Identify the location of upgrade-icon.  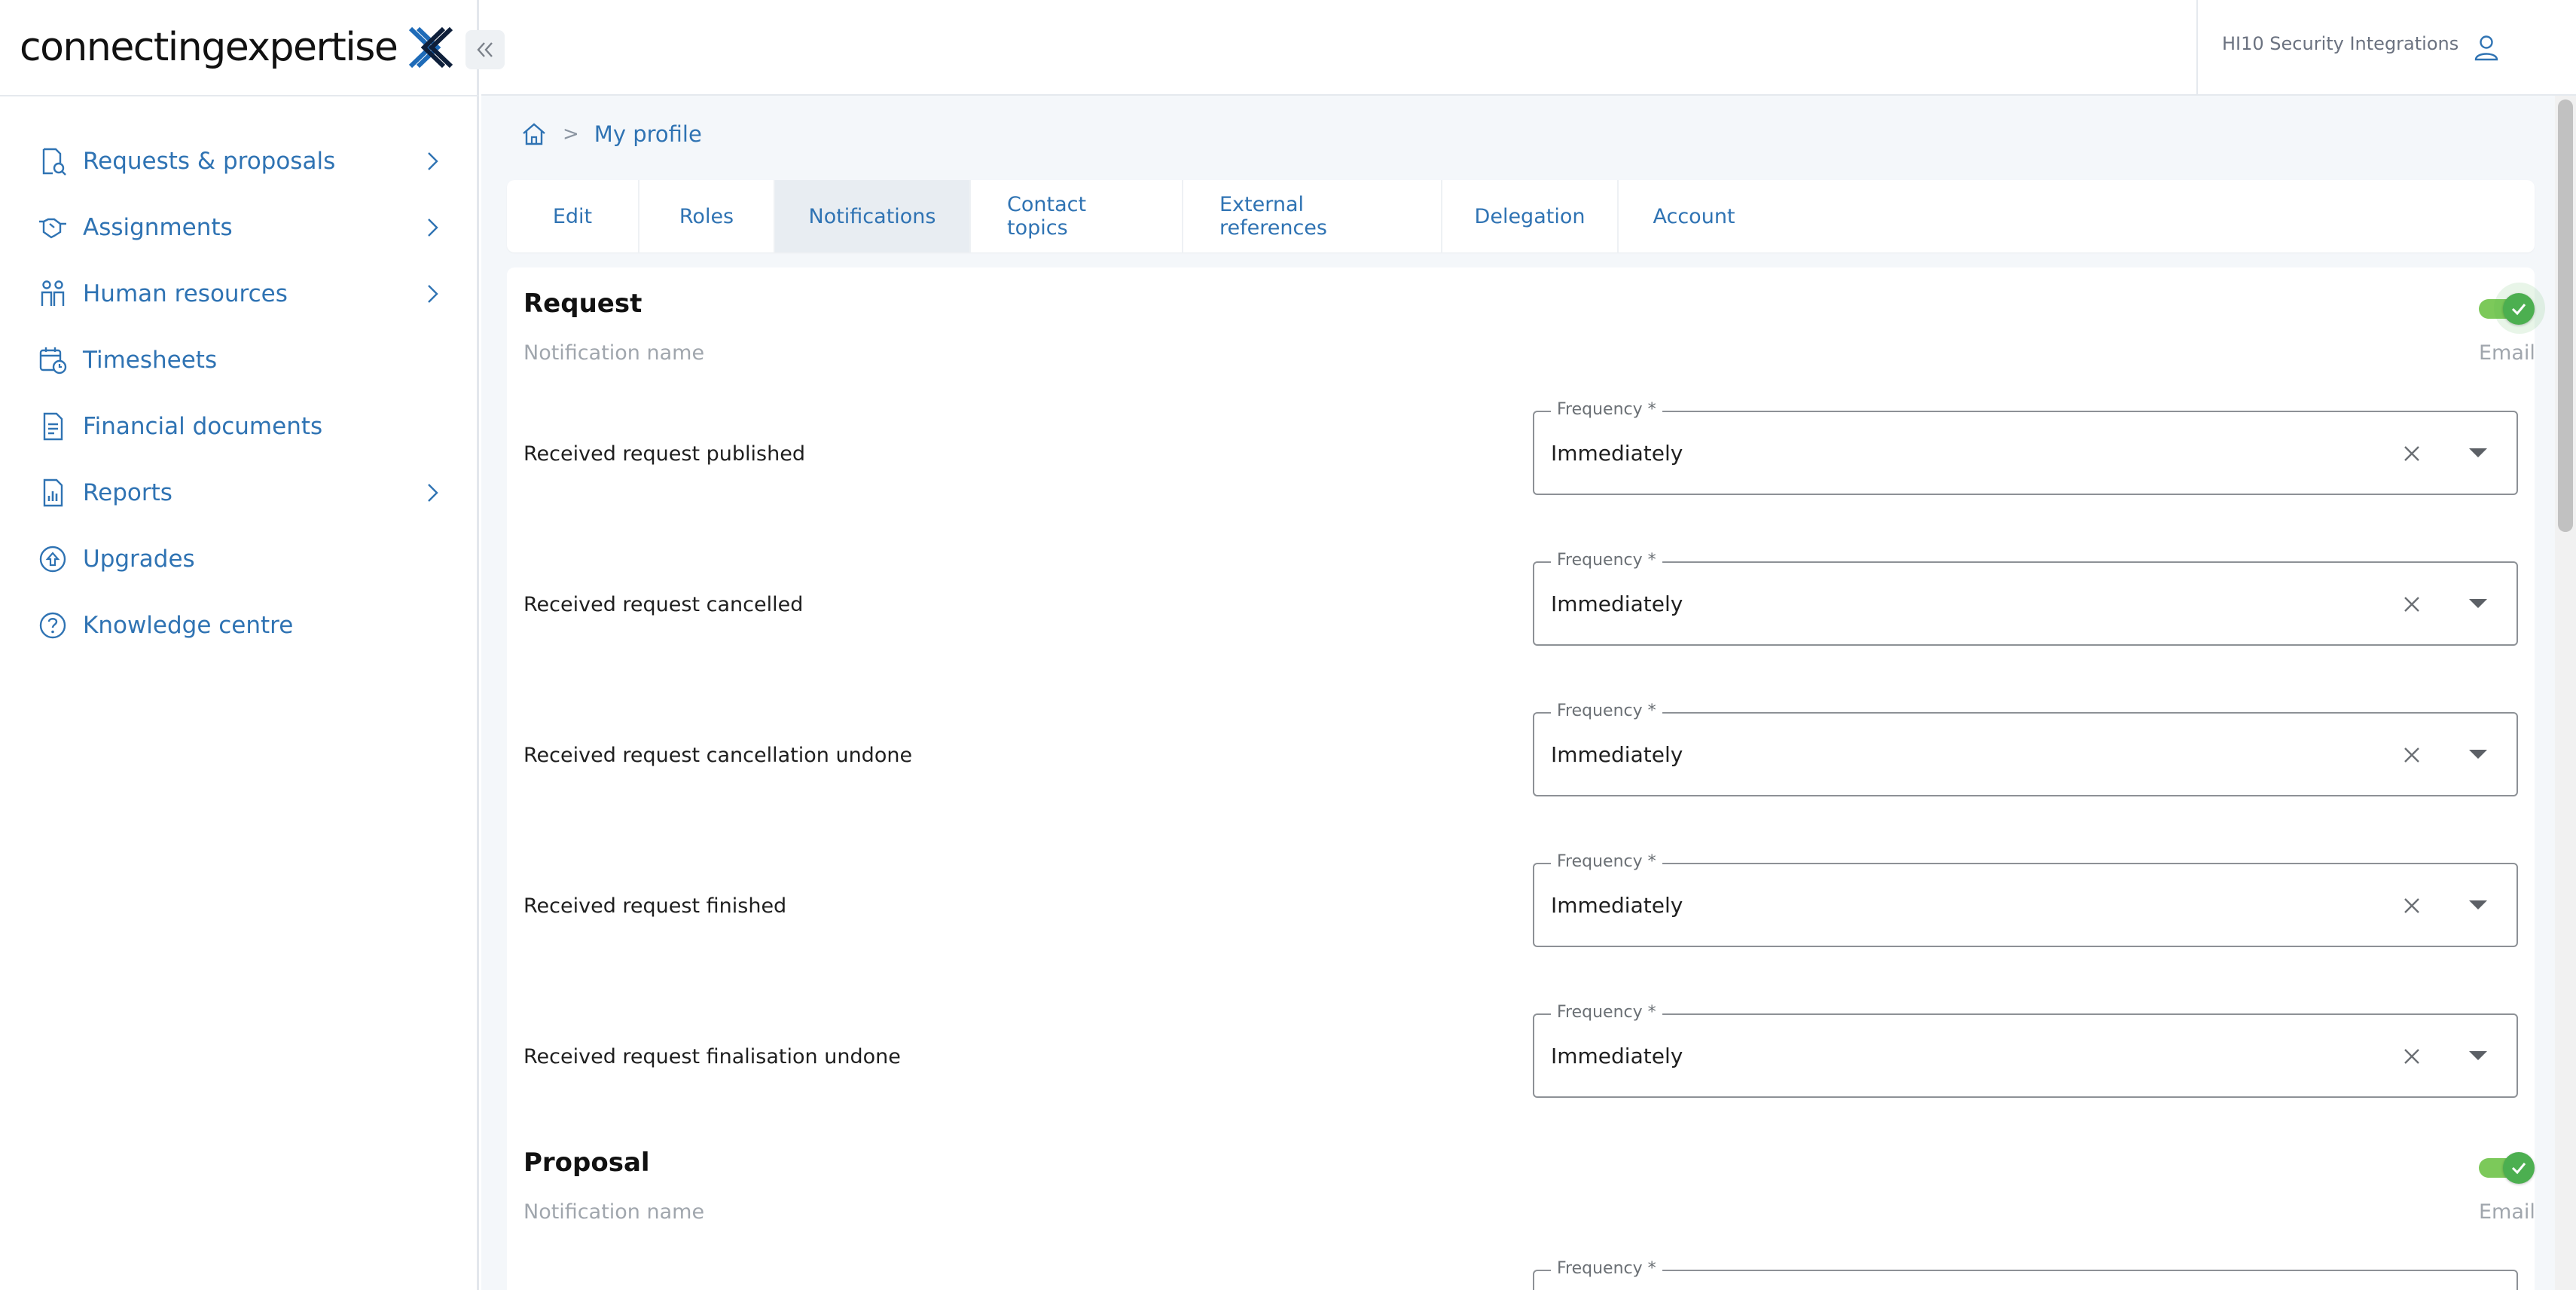
(53, 559).